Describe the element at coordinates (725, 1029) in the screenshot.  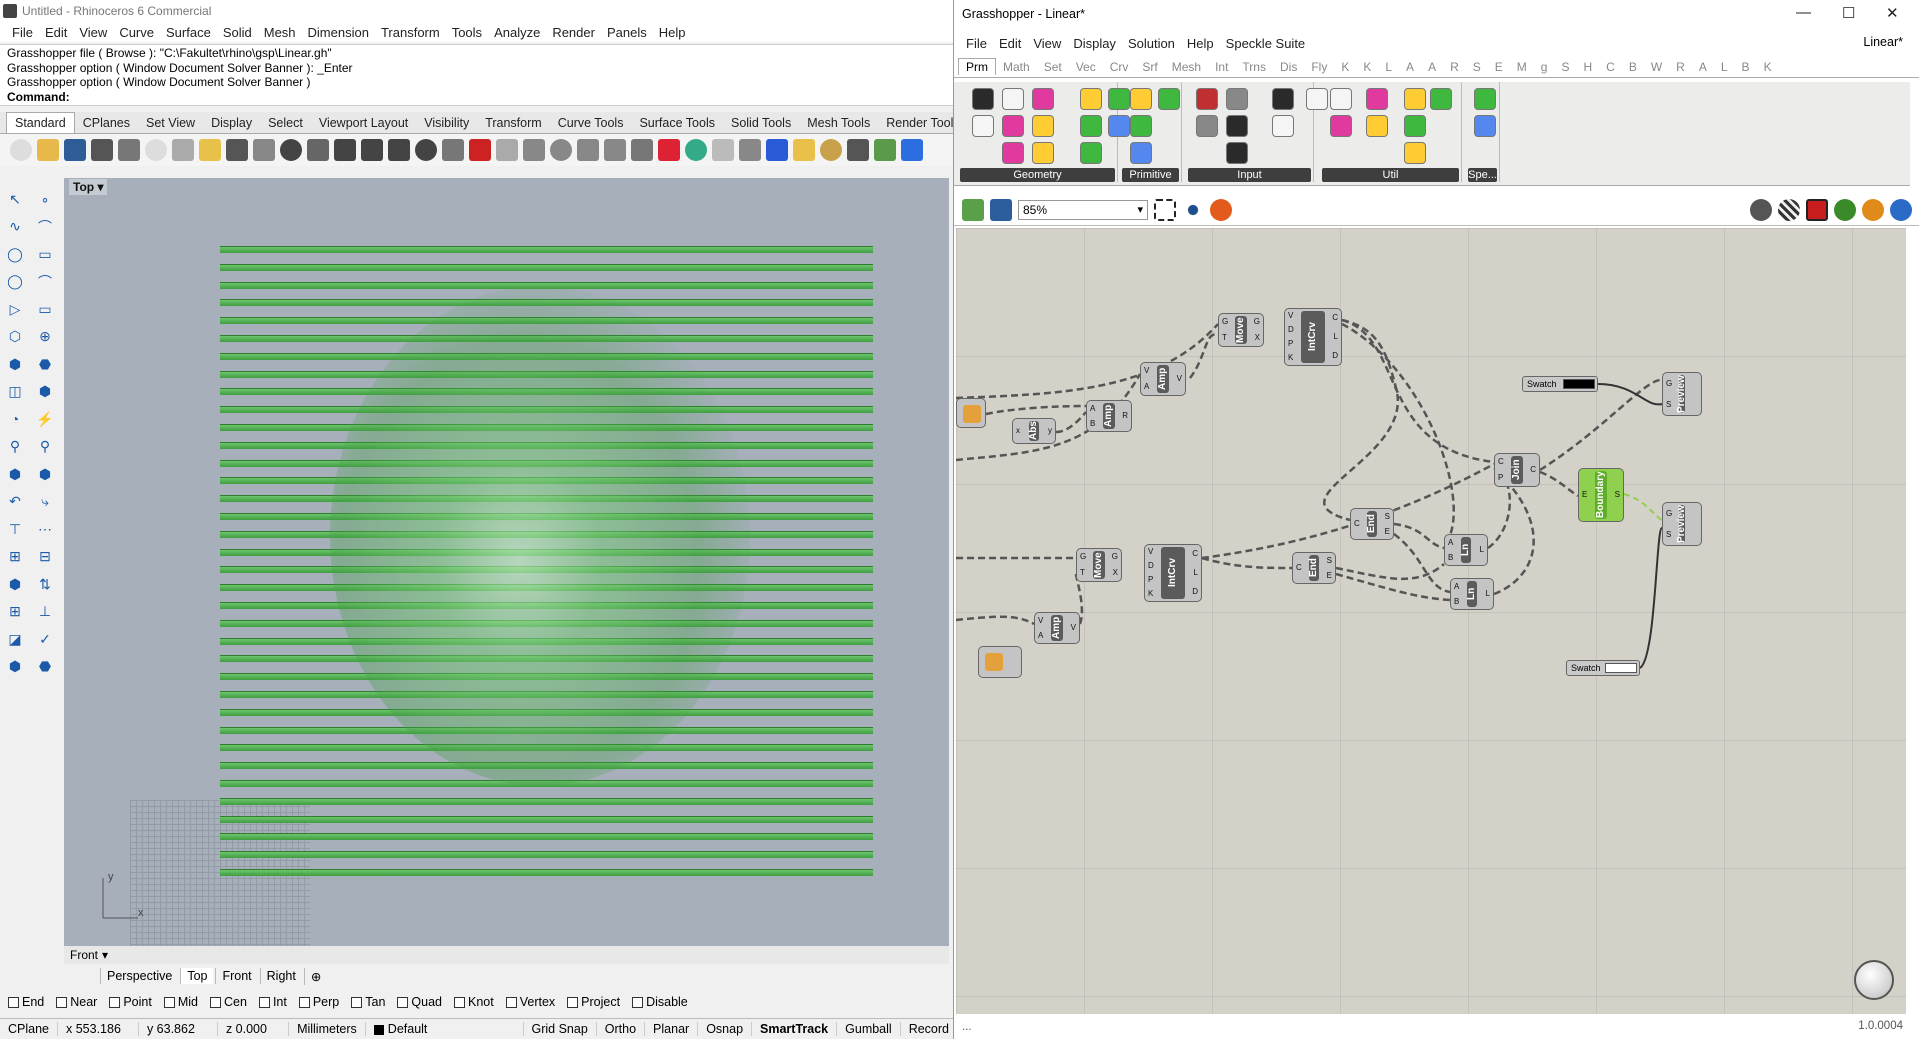
I see `status-mode-osnap: Osnap` at that location.